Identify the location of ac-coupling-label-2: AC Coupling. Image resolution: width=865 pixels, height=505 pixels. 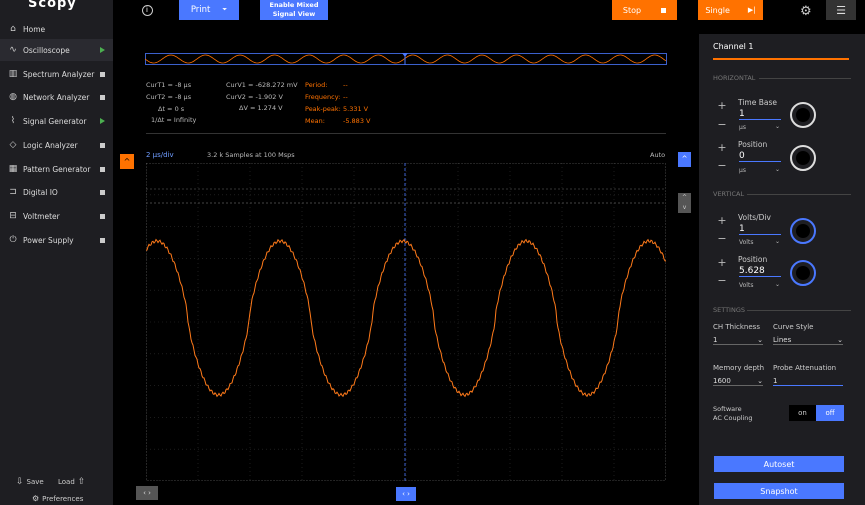
(733, 418).